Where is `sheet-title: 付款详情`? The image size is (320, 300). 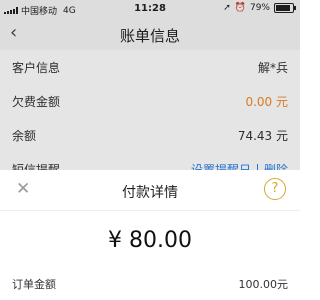
sheet-title: 付款详情 is located at coordinates (150, 193).